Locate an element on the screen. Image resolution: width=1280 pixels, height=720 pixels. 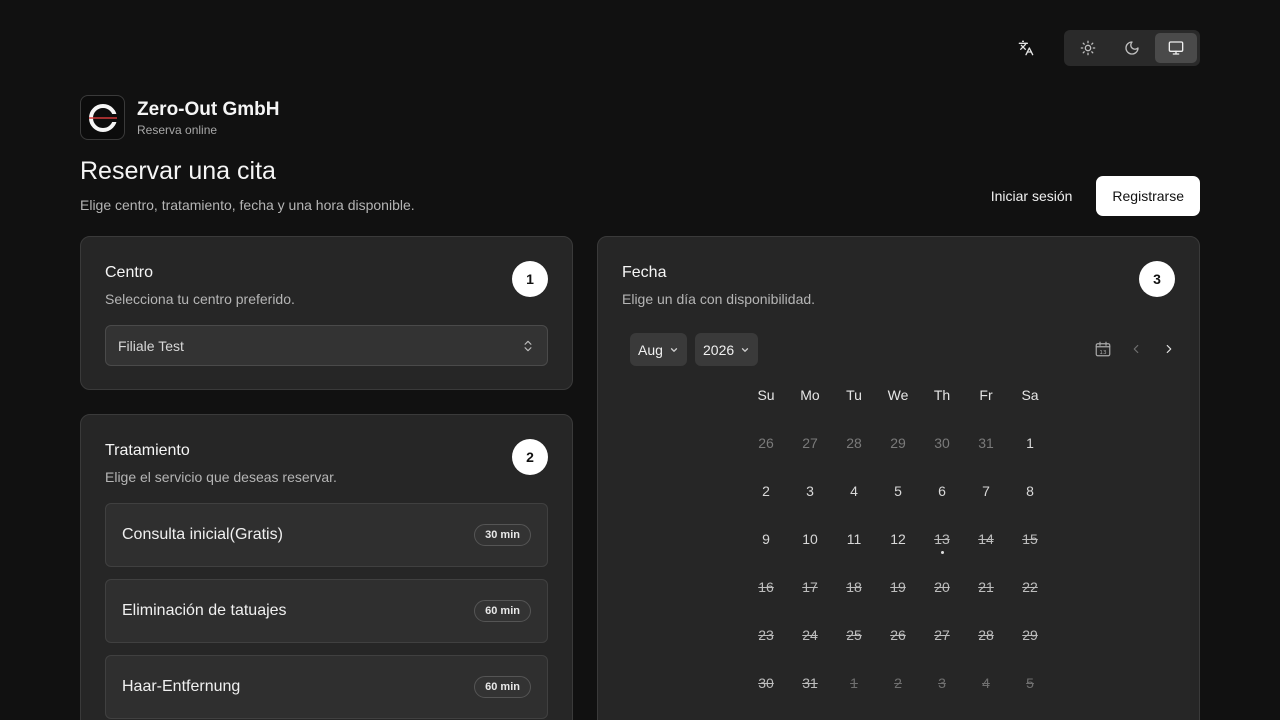
calendar-day-label: 25 is located at coordinates (854, 635).